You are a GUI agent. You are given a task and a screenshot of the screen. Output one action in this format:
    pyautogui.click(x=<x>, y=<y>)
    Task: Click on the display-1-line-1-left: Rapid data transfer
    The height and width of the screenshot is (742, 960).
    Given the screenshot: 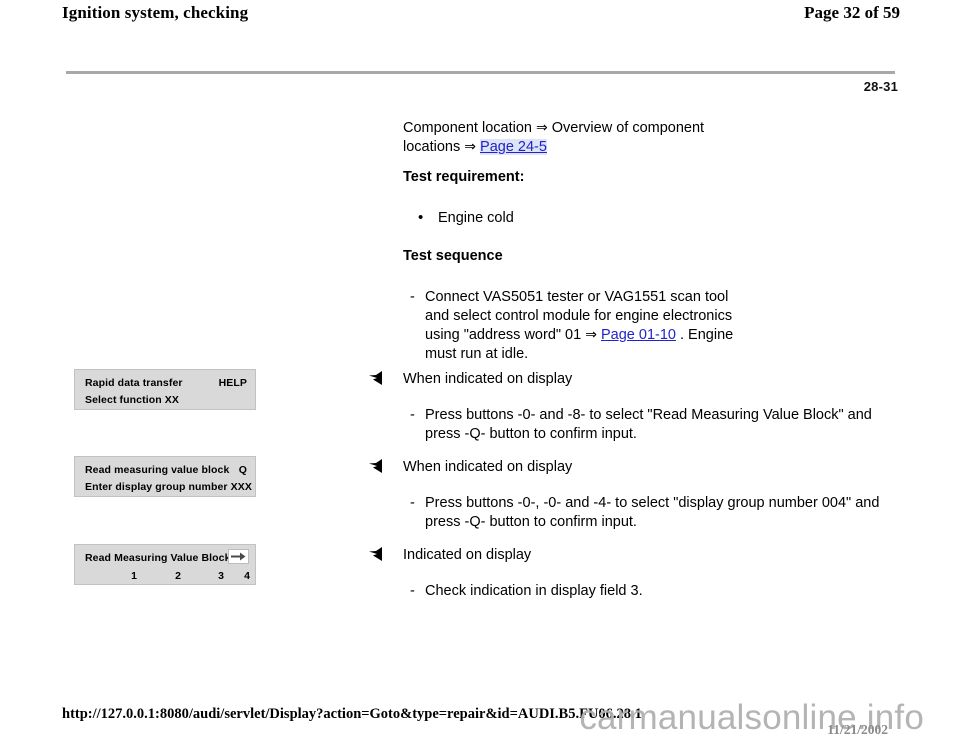 What is the action you would take?
    pyautogui.click(x=134, y=383)
    